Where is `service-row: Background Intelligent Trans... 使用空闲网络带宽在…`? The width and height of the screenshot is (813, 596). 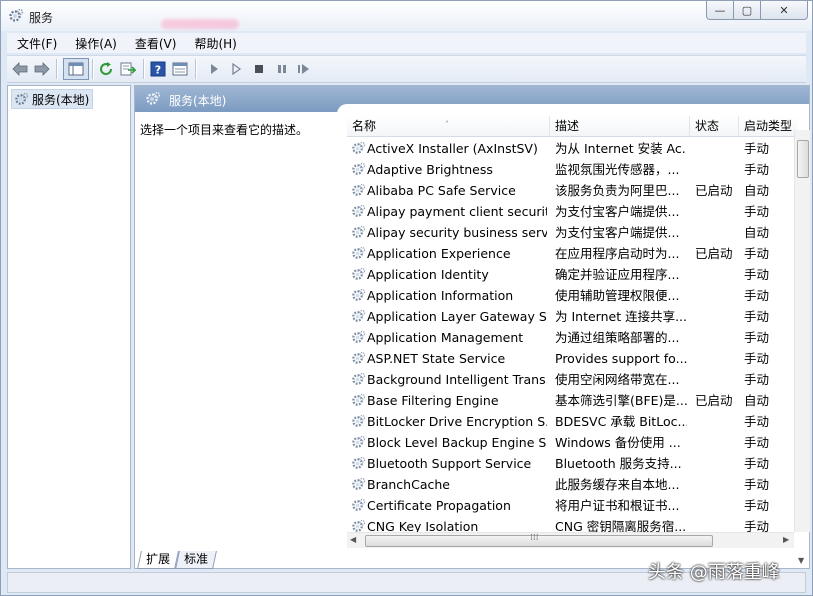 service-row: Background Intelligent Trans... 使用空闲网络带宽在… is located at coordinates (572, 379).